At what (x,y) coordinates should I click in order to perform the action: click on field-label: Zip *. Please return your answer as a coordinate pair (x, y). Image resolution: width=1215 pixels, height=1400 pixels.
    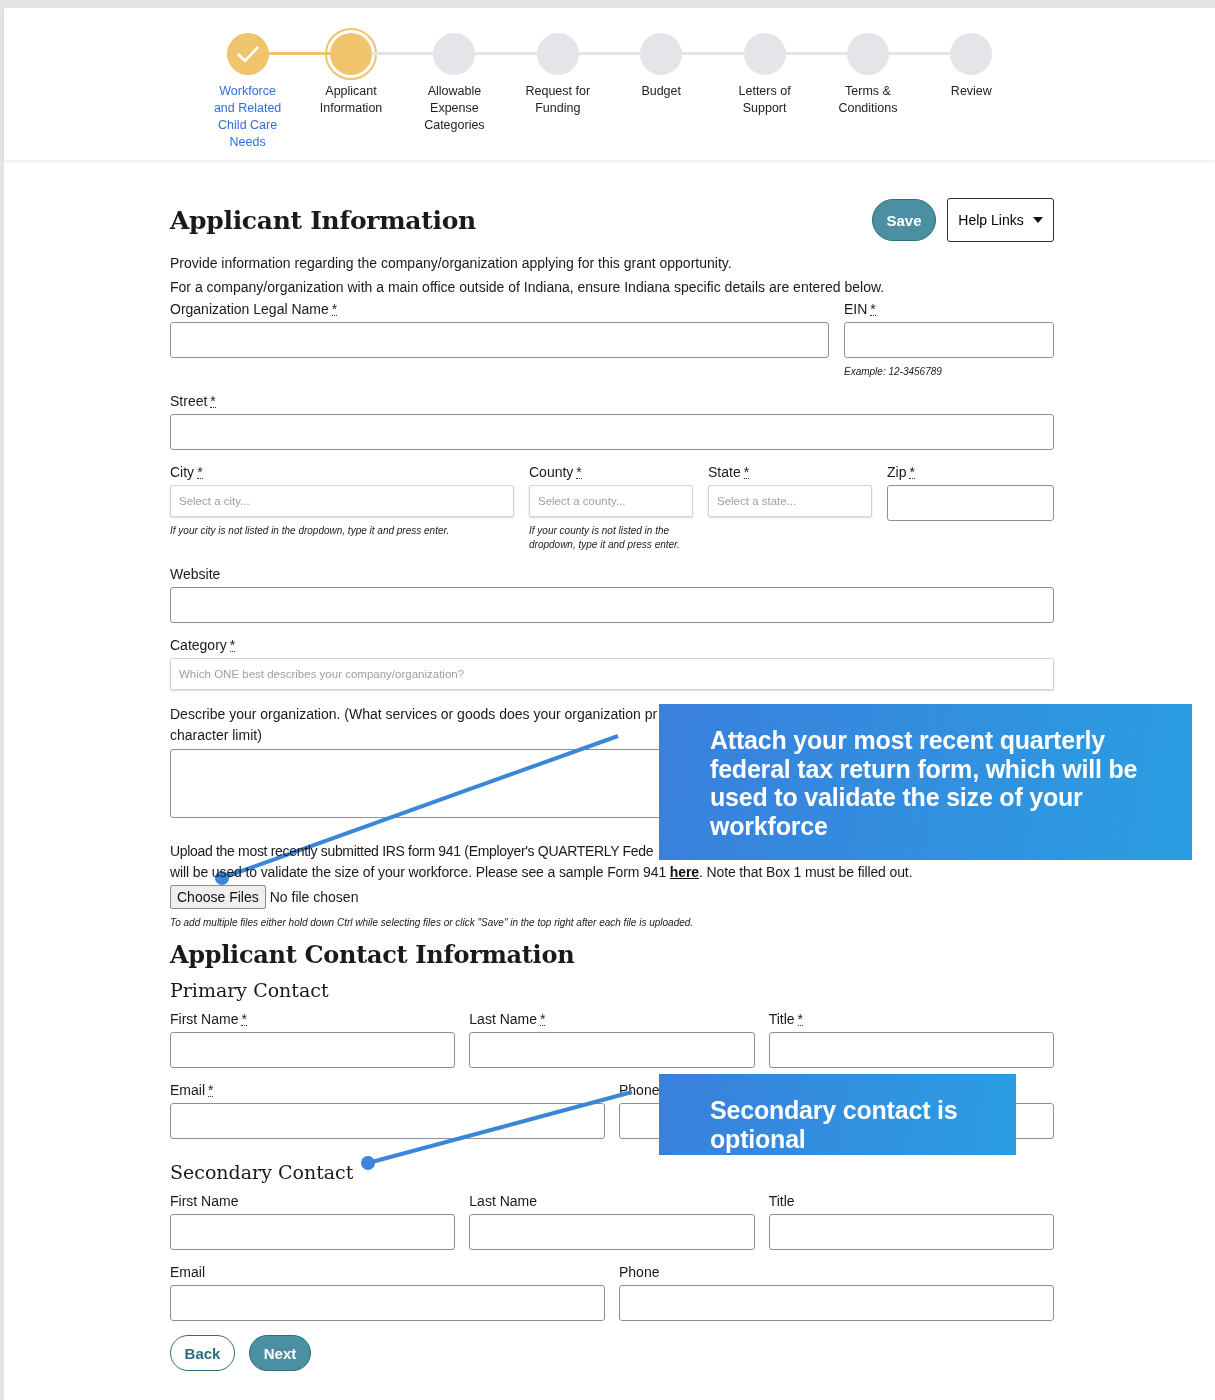
    Looking at the image, I should click on (901, 472).